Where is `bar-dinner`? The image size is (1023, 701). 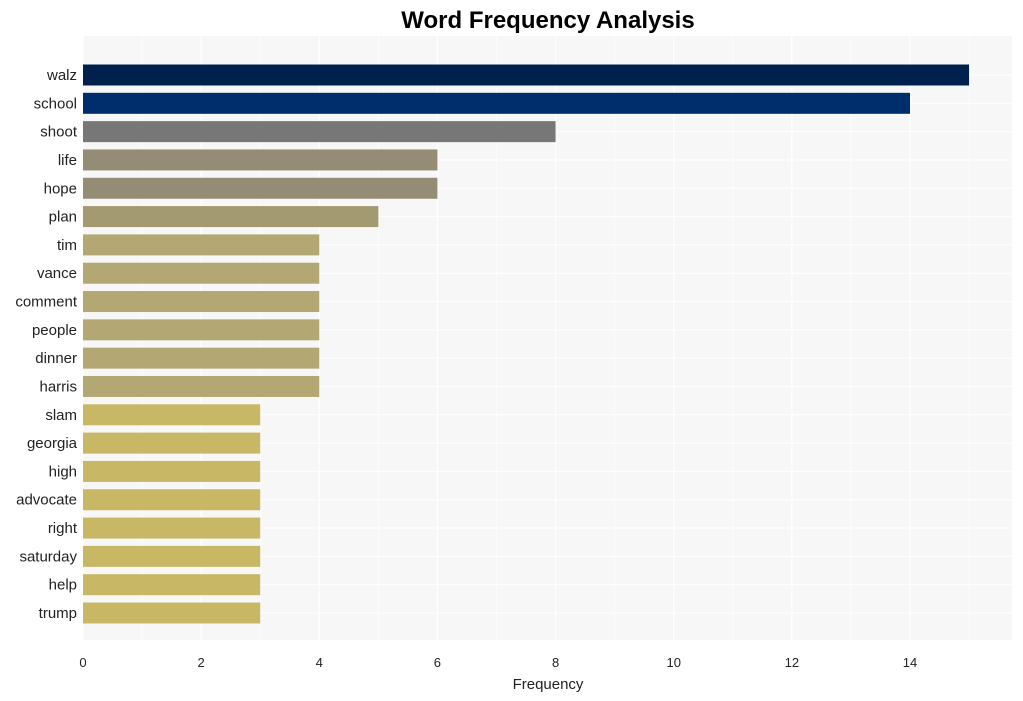 bar-dinner is located at coordinates (201, 358).